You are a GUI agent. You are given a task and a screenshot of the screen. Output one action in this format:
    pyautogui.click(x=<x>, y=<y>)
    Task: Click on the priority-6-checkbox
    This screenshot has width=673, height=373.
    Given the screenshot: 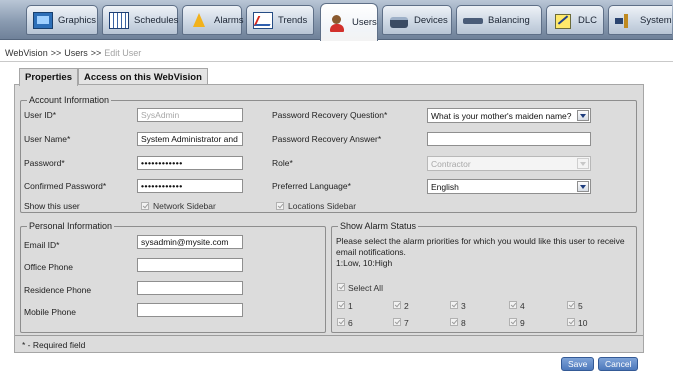 What is the action you would take?
    pyautogui.click(x=341, y=322)
    